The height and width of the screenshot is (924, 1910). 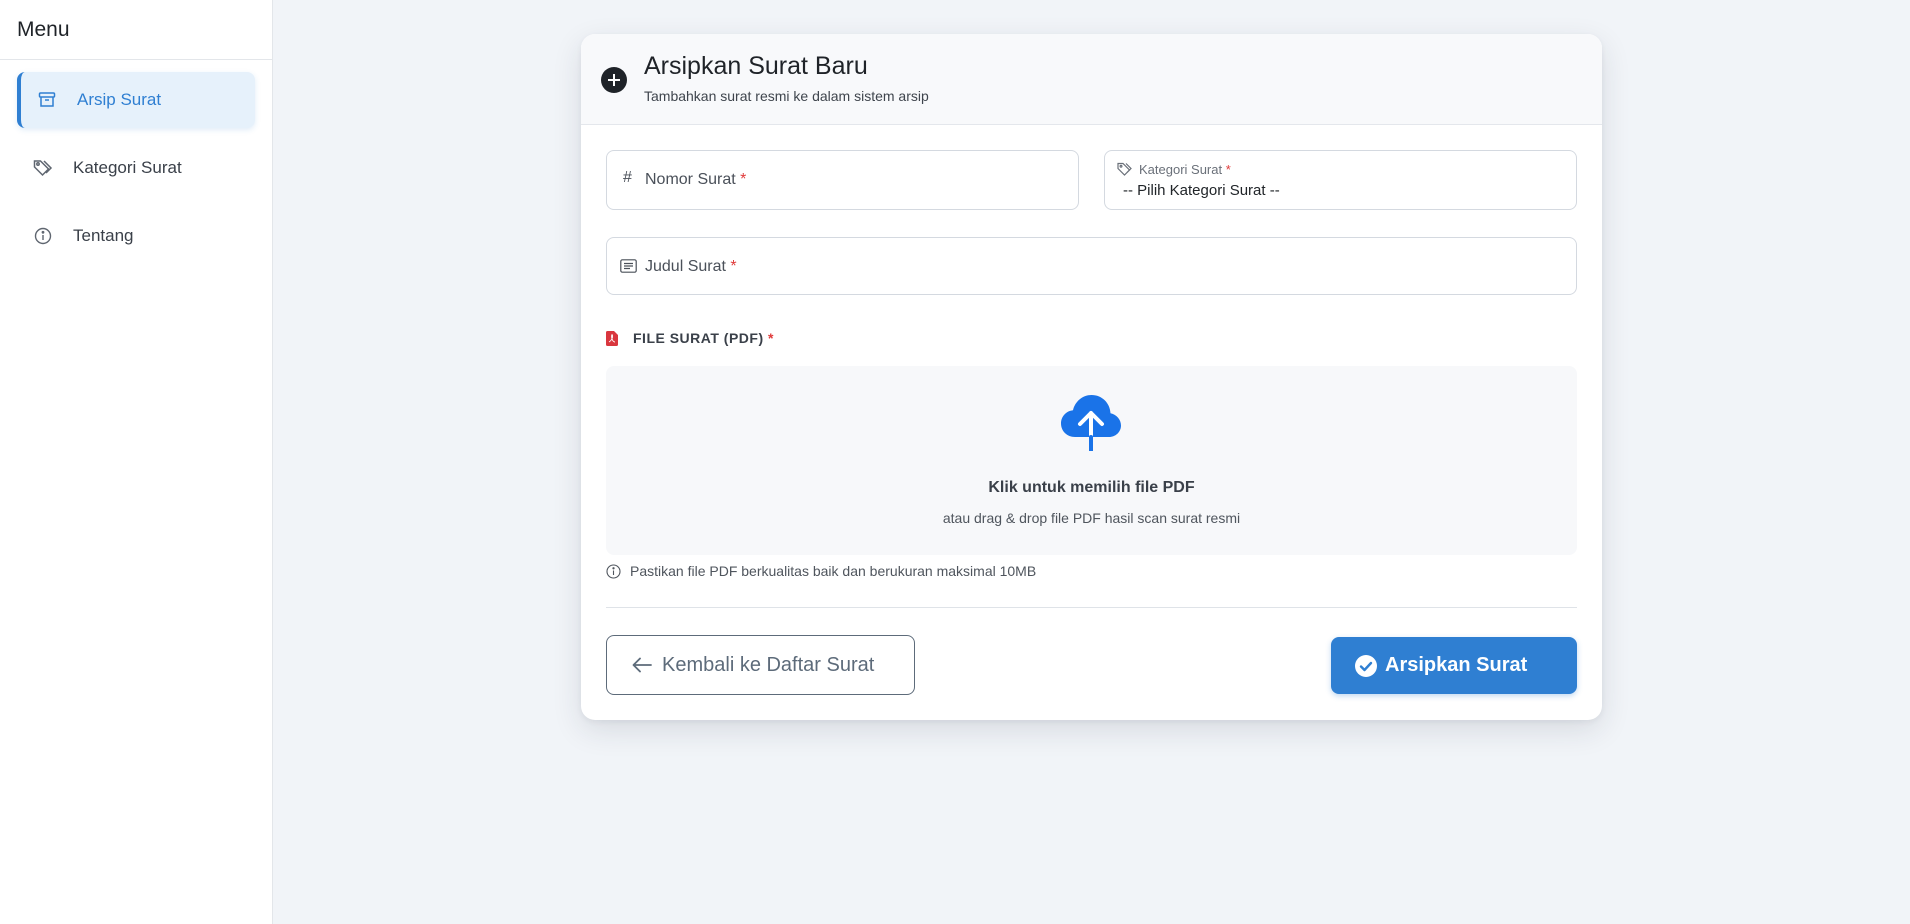 I want to click on sidebar-title: Menu, so click(x=136, y=30).